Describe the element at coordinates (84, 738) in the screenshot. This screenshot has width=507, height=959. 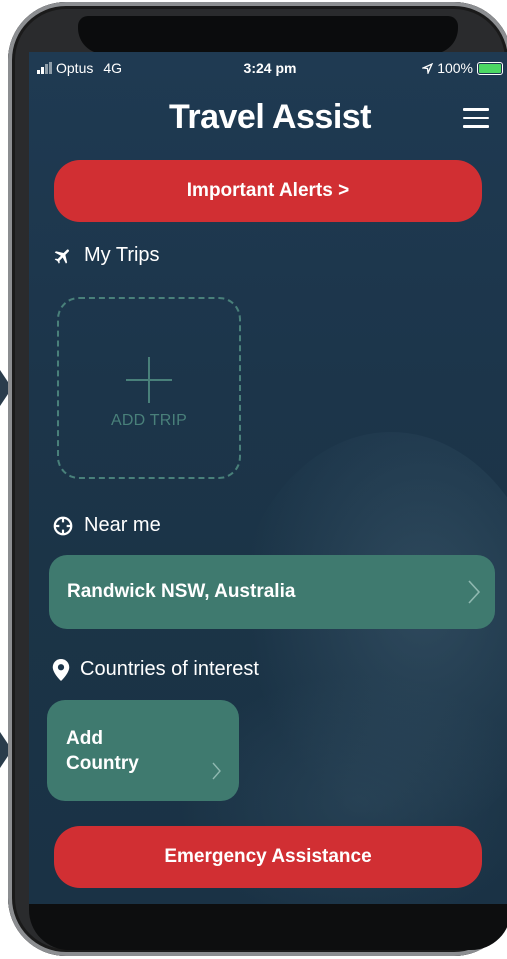
I see `add-country-line1: Add` at that location.